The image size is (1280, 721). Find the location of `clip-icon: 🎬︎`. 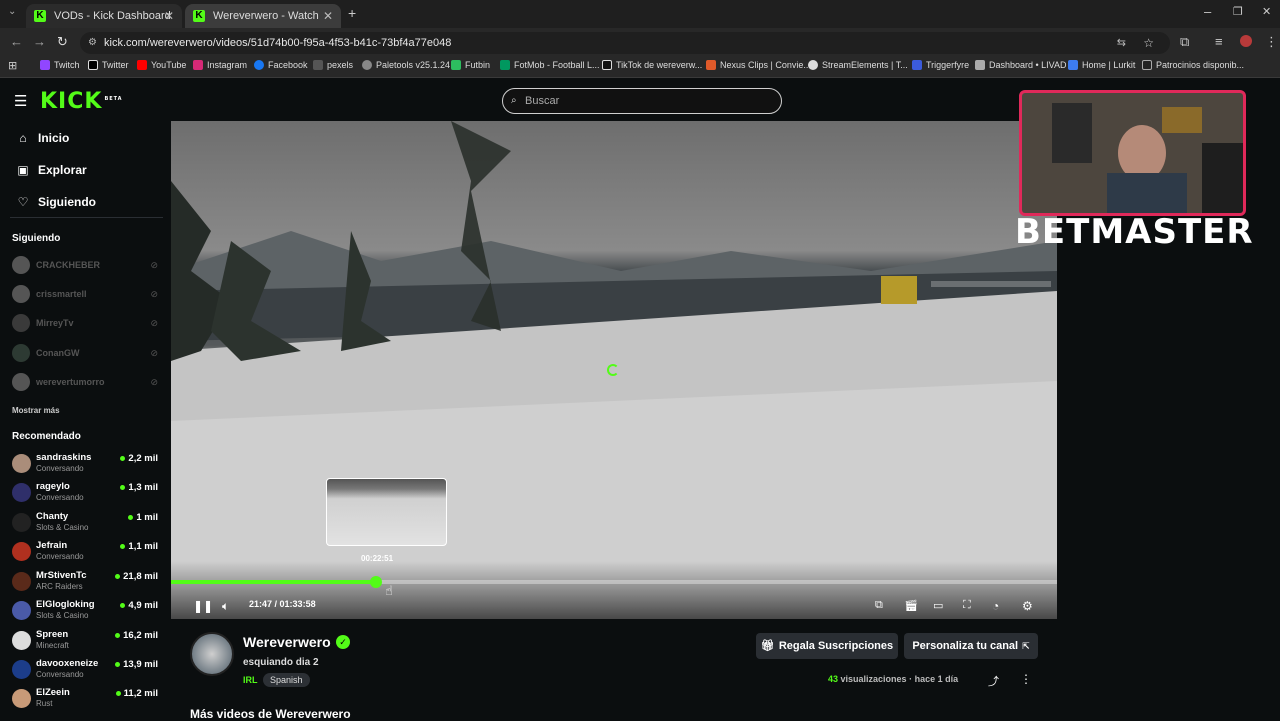

clip-icon: 🎬︎ is located at coordinates (911, 605).